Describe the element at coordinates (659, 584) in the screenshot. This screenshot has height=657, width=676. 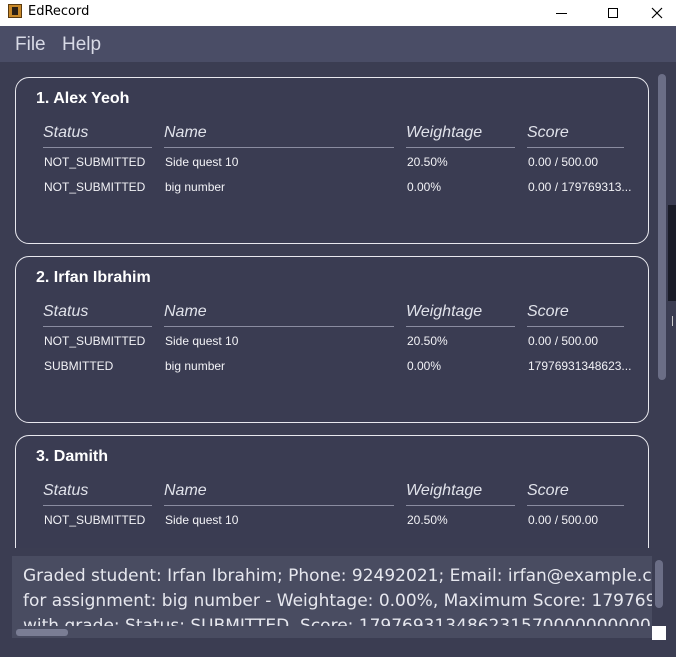
I see `result-vertical-scrollbar-thumb` at that location.